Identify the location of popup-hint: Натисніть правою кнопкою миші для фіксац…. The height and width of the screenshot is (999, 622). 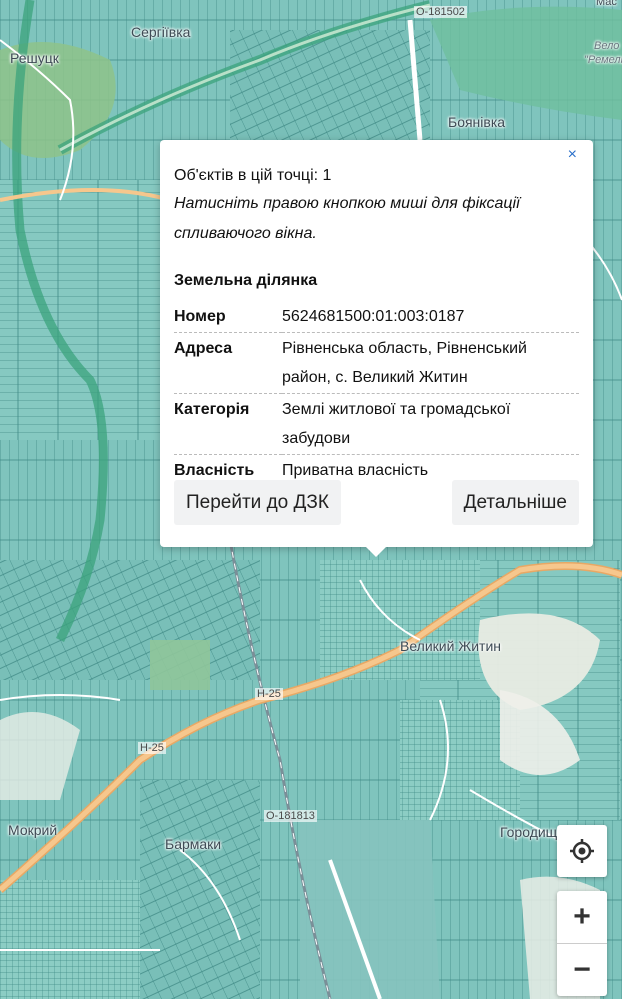
(347, 218).